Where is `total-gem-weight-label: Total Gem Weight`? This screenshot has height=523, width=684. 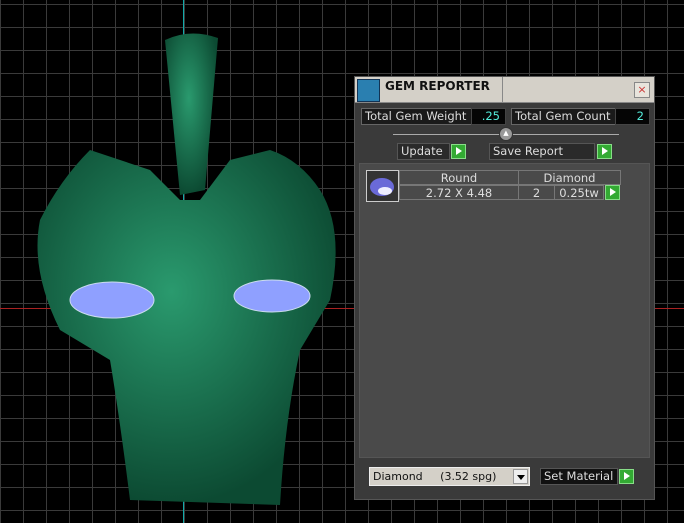 total-gem-weight-label: Total Gem Weight is located at coordinates (416, 116).